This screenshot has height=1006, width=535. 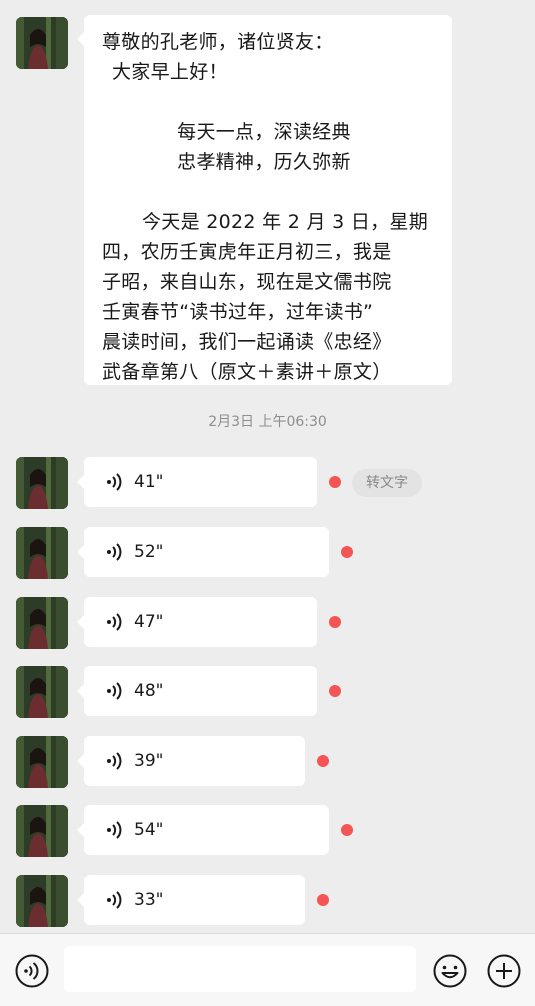 What do you see at coordinates (149, 900) in the screenshot?
I see `voice-duration: 33"` at bounding box center [149, 900].